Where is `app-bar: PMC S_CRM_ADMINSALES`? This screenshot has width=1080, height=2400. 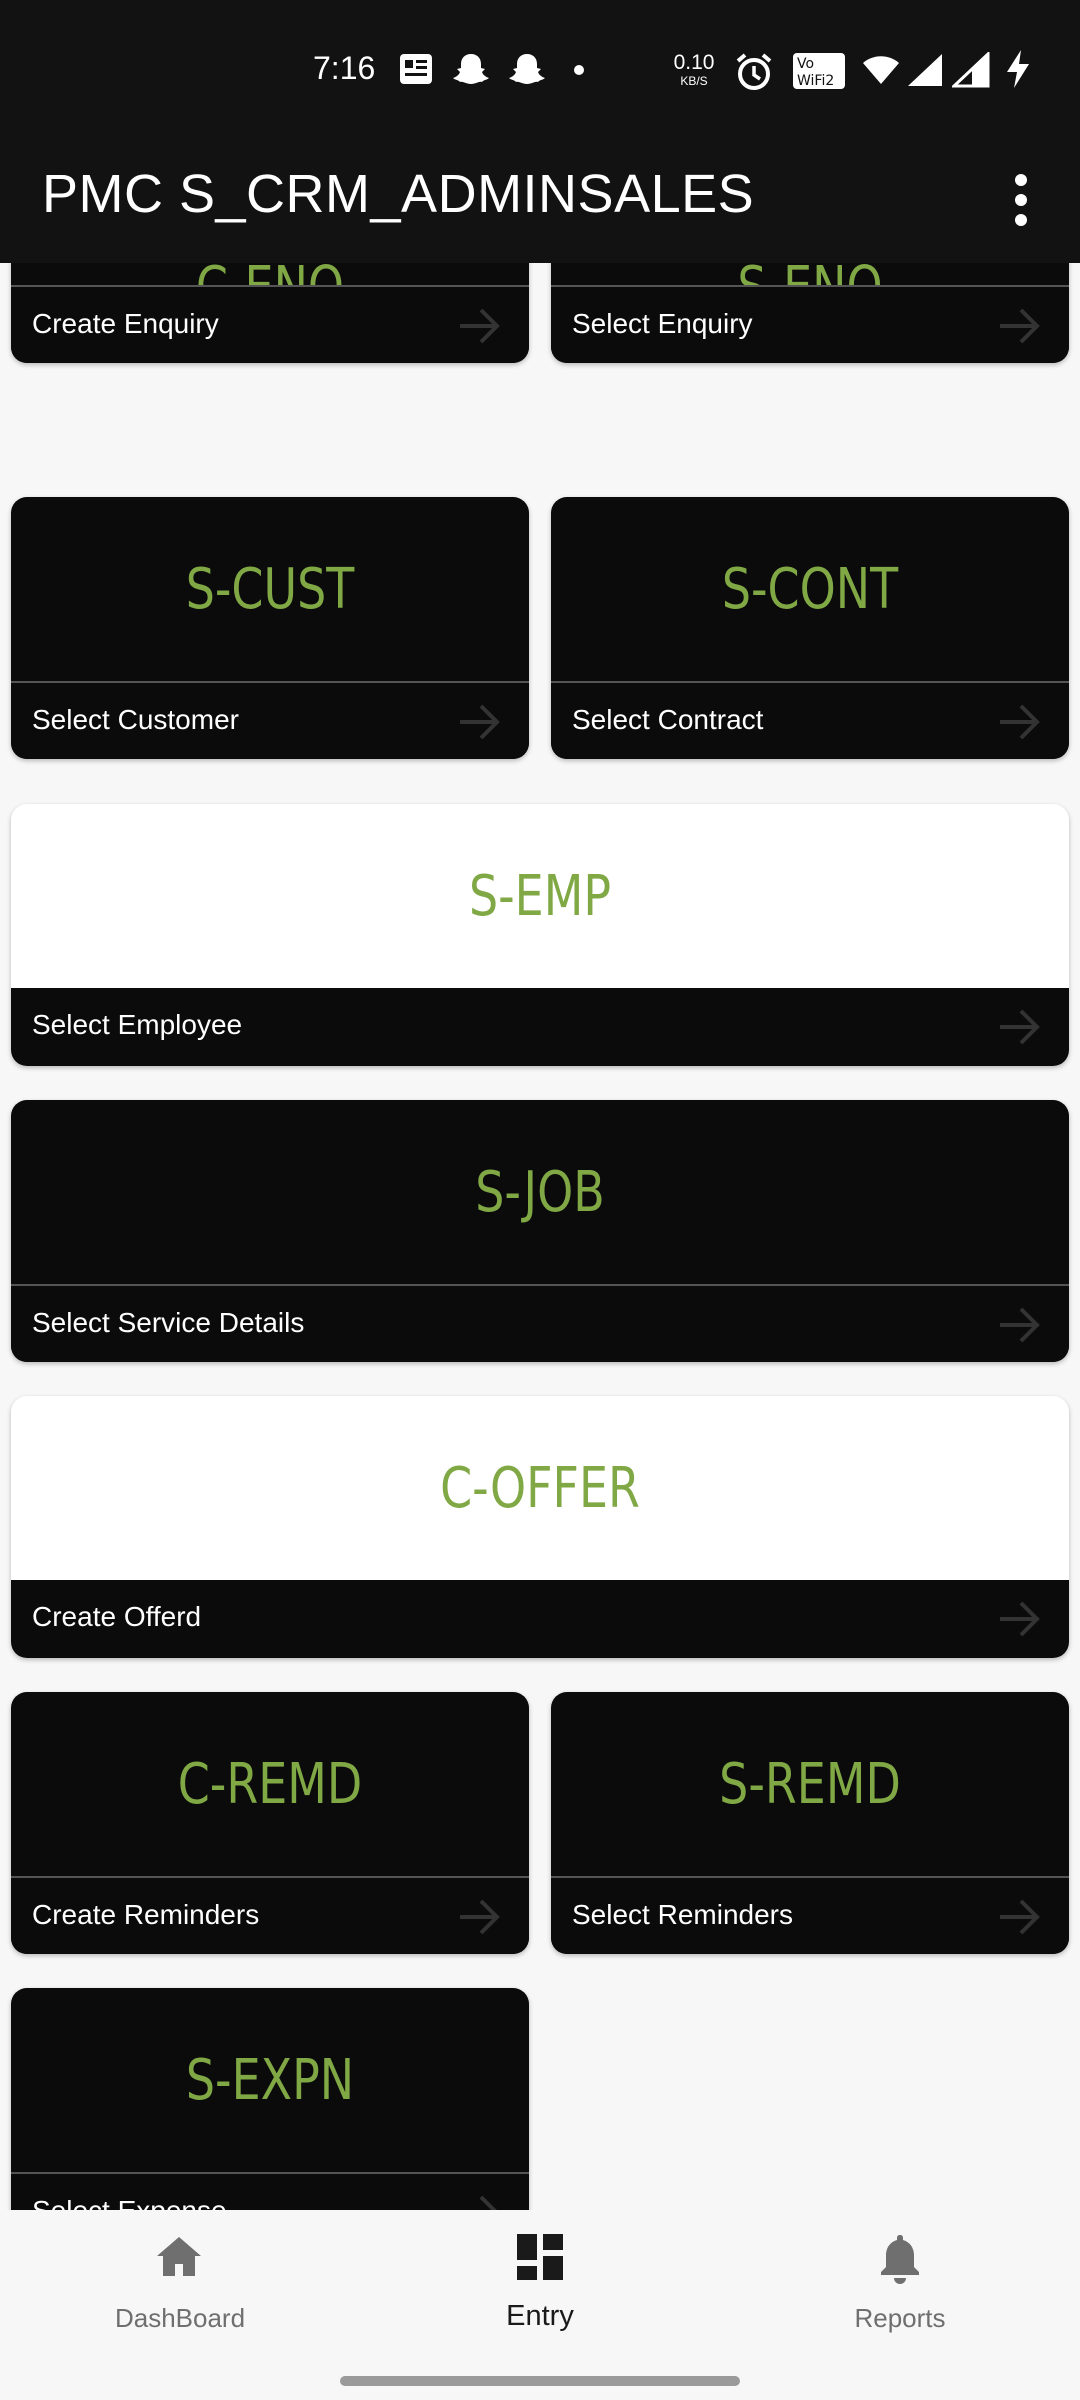
app-bar: PMC S_CRM_ADMINSALES is located at coordinates (540, 199).